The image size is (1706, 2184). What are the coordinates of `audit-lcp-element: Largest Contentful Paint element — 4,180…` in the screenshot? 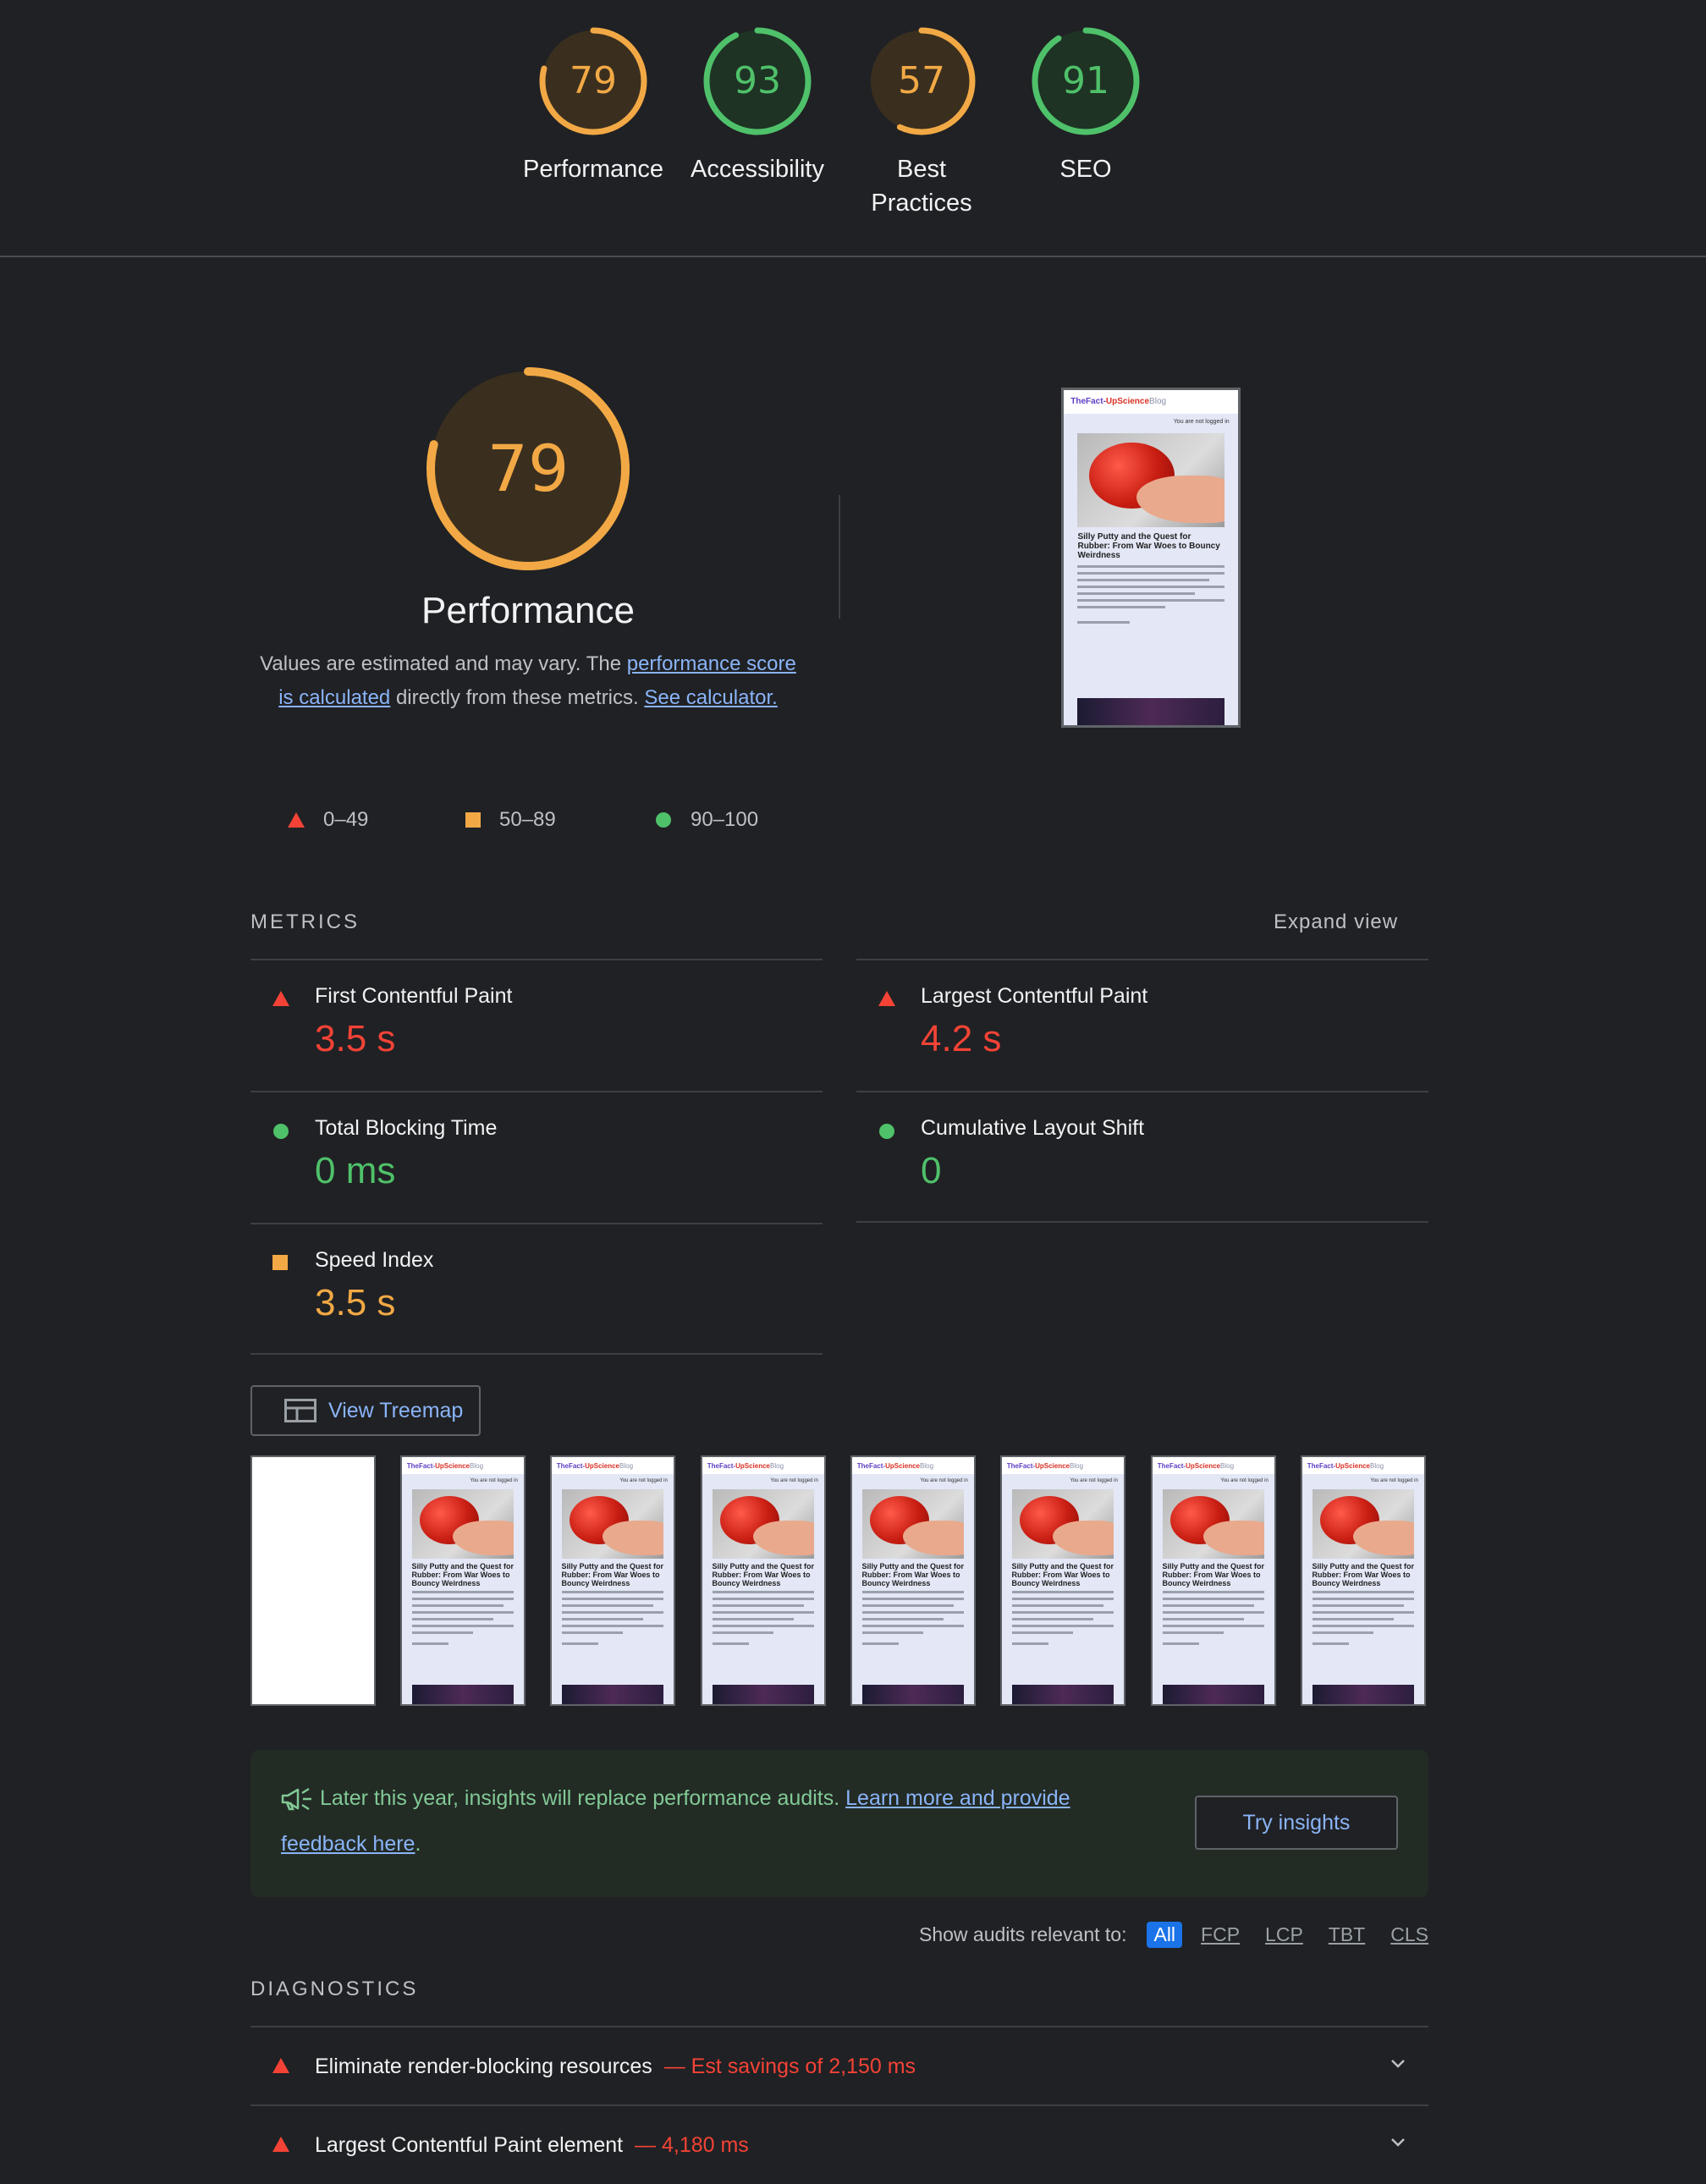 It's located at (839, 2144).